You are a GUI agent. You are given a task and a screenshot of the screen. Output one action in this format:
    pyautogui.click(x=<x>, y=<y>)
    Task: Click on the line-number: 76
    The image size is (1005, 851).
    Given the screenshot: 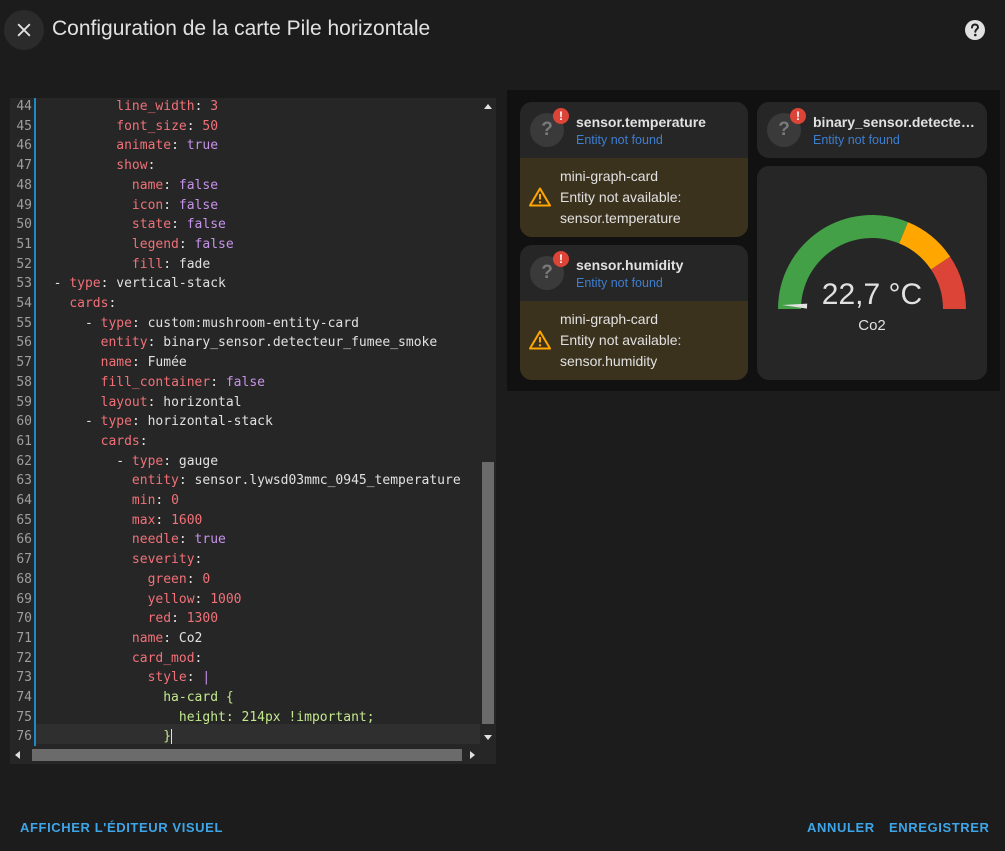 What is the action you would take?
    pyautogui.click(x=24, y=737)
    